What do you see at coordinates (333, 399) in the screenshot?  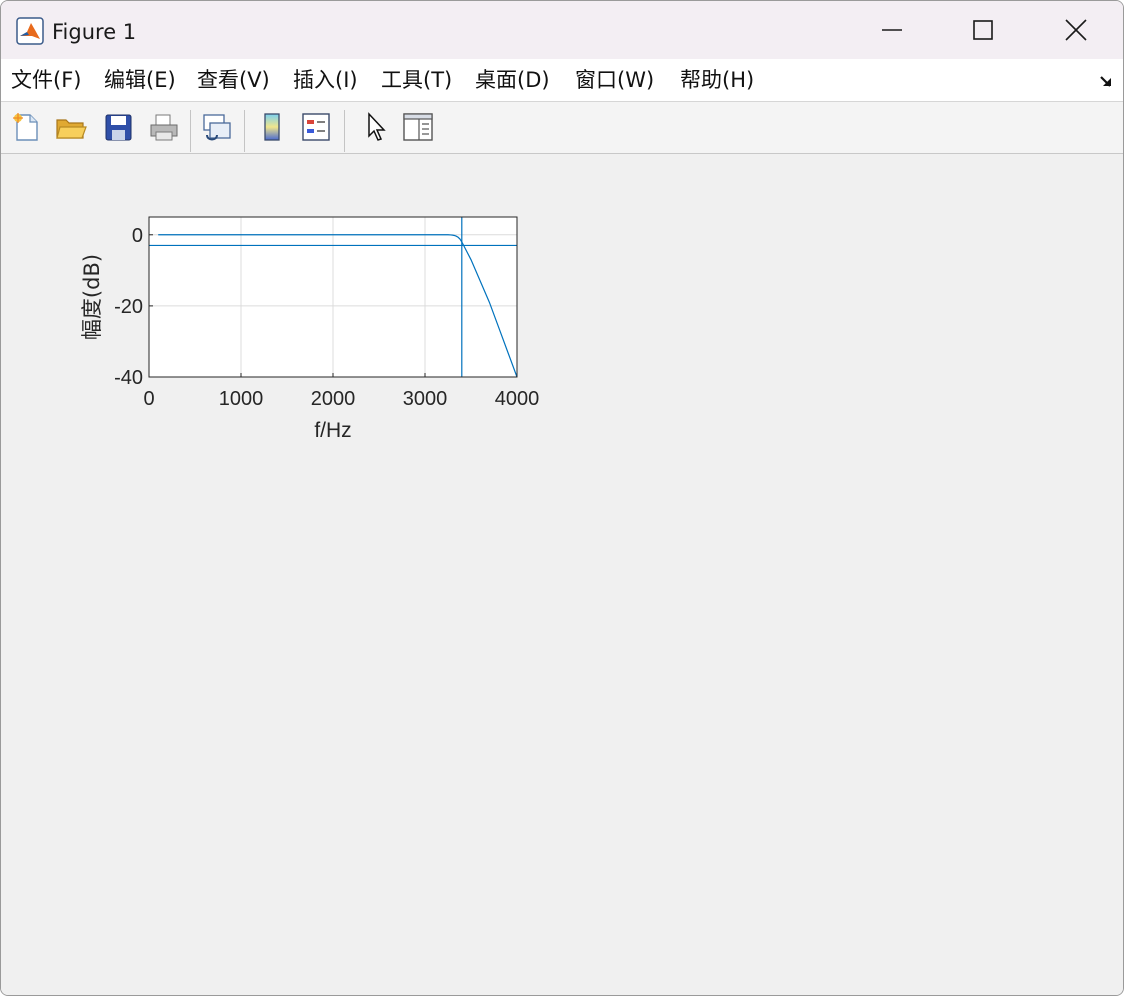 I see `x-tick-label: 2000` at bounding box center [333, 399].